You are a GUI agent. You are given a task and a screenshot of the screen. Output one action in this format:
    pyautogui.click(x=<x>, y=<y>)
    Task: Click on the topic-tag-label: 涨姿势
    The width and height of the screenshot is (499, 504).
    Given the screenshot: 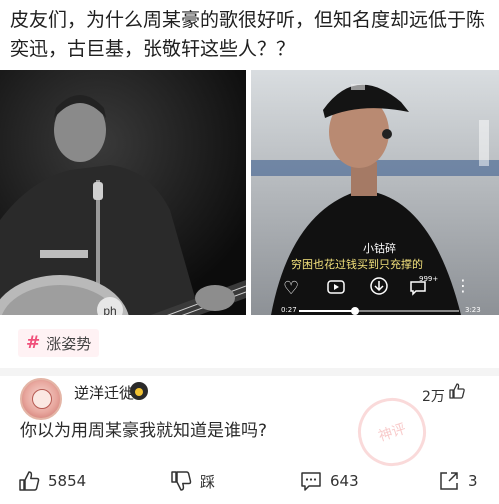 What is the action you would take?
    pyautogui.click(x=69, y=343)
    